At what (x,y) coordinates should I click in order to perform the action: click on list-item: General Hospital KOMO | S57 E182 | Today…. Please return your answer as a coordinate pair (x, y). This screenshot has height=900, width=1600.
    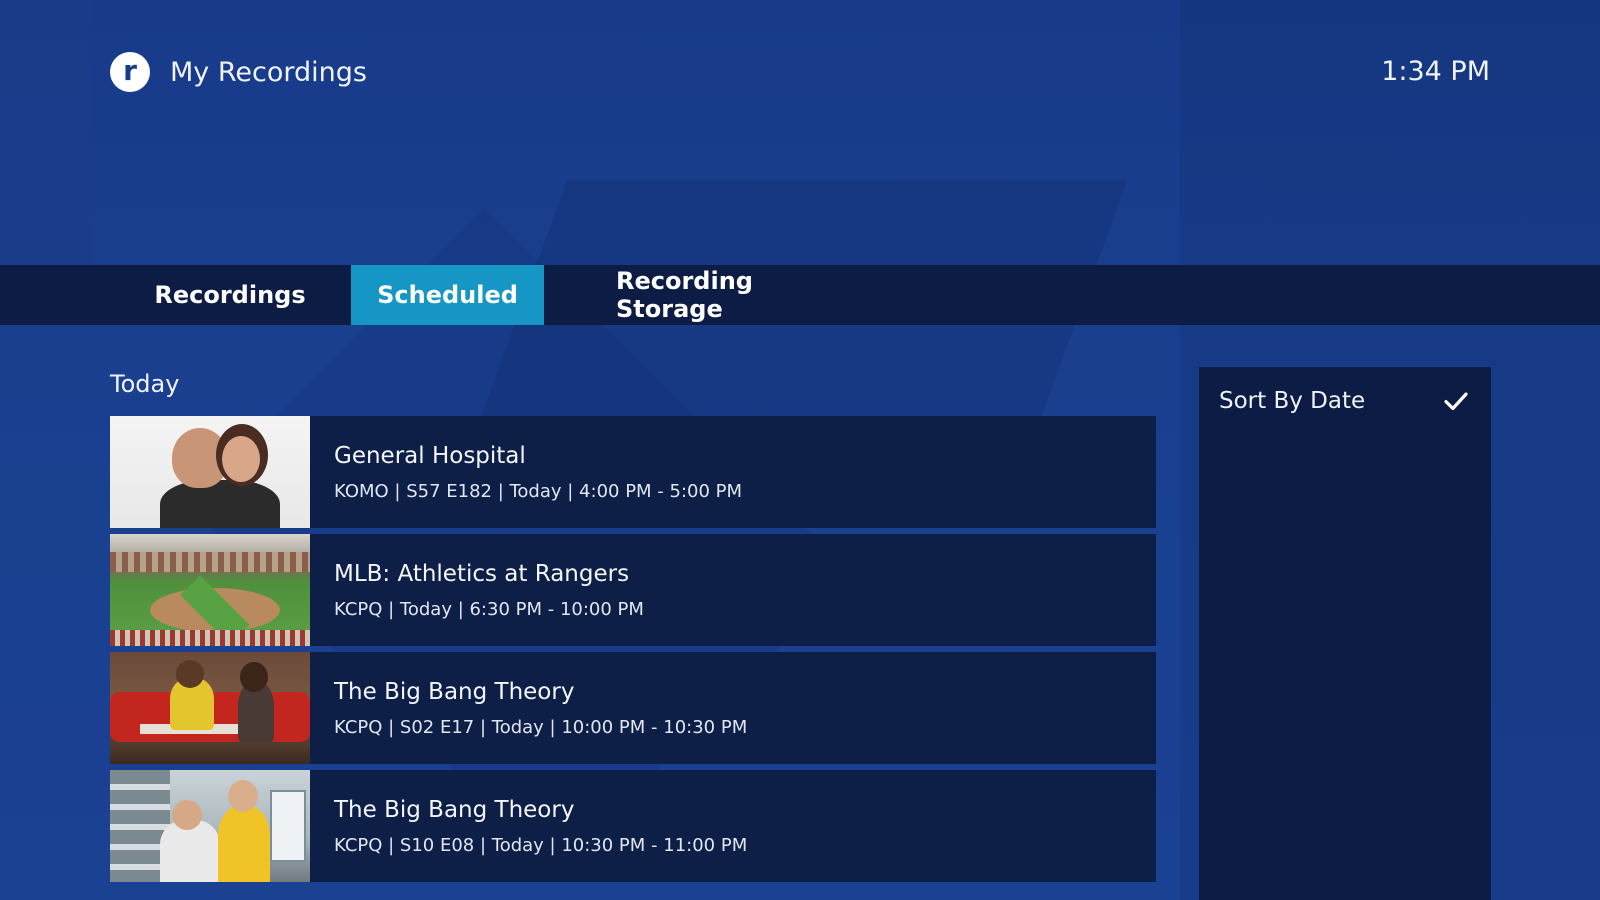
    Looking at the image, I should click on (633, 472).